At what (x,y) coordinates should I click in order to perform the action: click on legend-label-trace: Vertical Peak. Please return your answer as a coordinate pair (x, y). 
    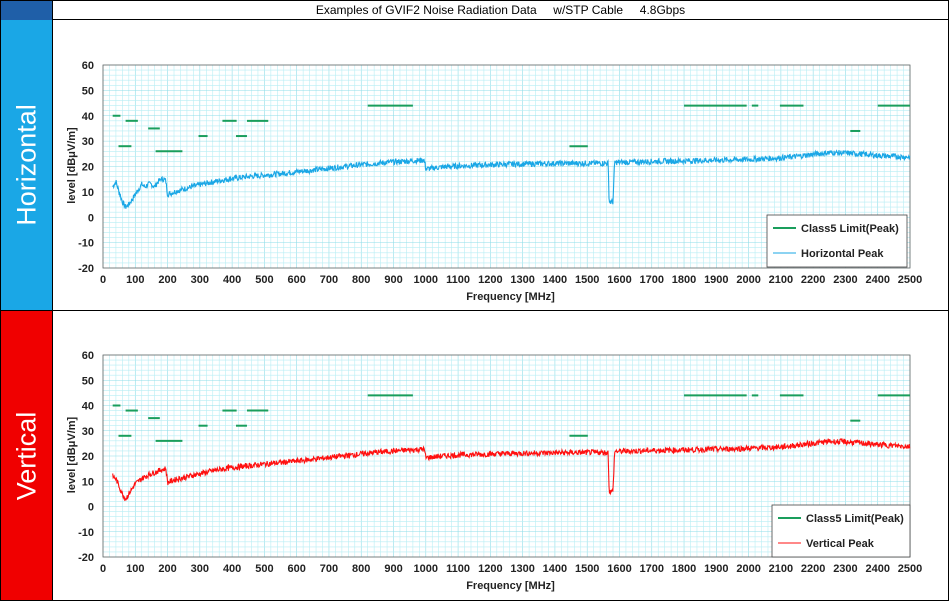
    Looking at the image, I should click on (840, 544).